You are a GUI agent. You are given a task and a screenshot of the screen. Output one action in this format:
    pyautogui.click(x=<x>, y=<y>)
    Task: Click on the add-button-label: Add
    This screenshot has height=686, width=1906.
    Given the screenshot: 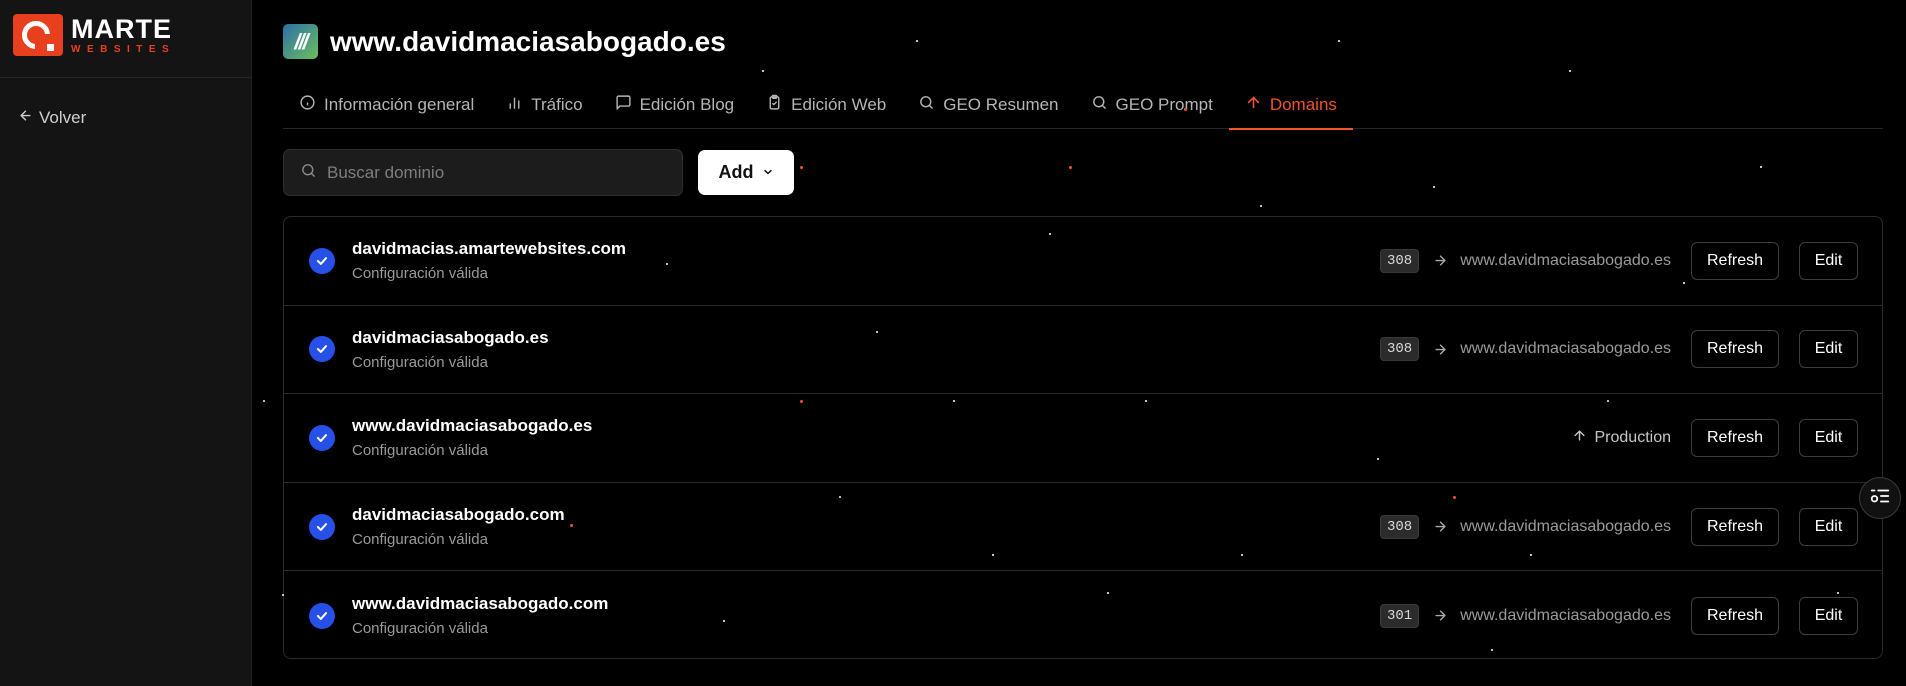 What is the action you would take?
    pyautogui.click(x=736, y=172)
    